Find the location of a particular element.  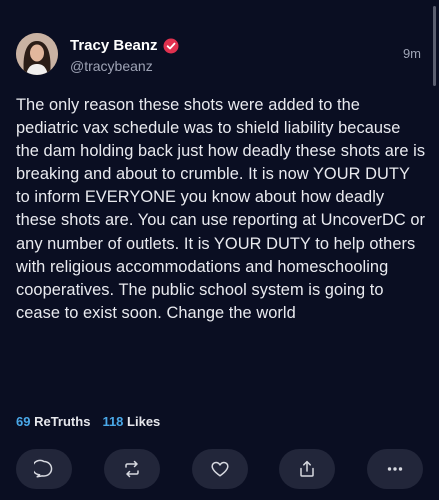

display-name: Tracy Beanz is located at coordinates (124, 45).